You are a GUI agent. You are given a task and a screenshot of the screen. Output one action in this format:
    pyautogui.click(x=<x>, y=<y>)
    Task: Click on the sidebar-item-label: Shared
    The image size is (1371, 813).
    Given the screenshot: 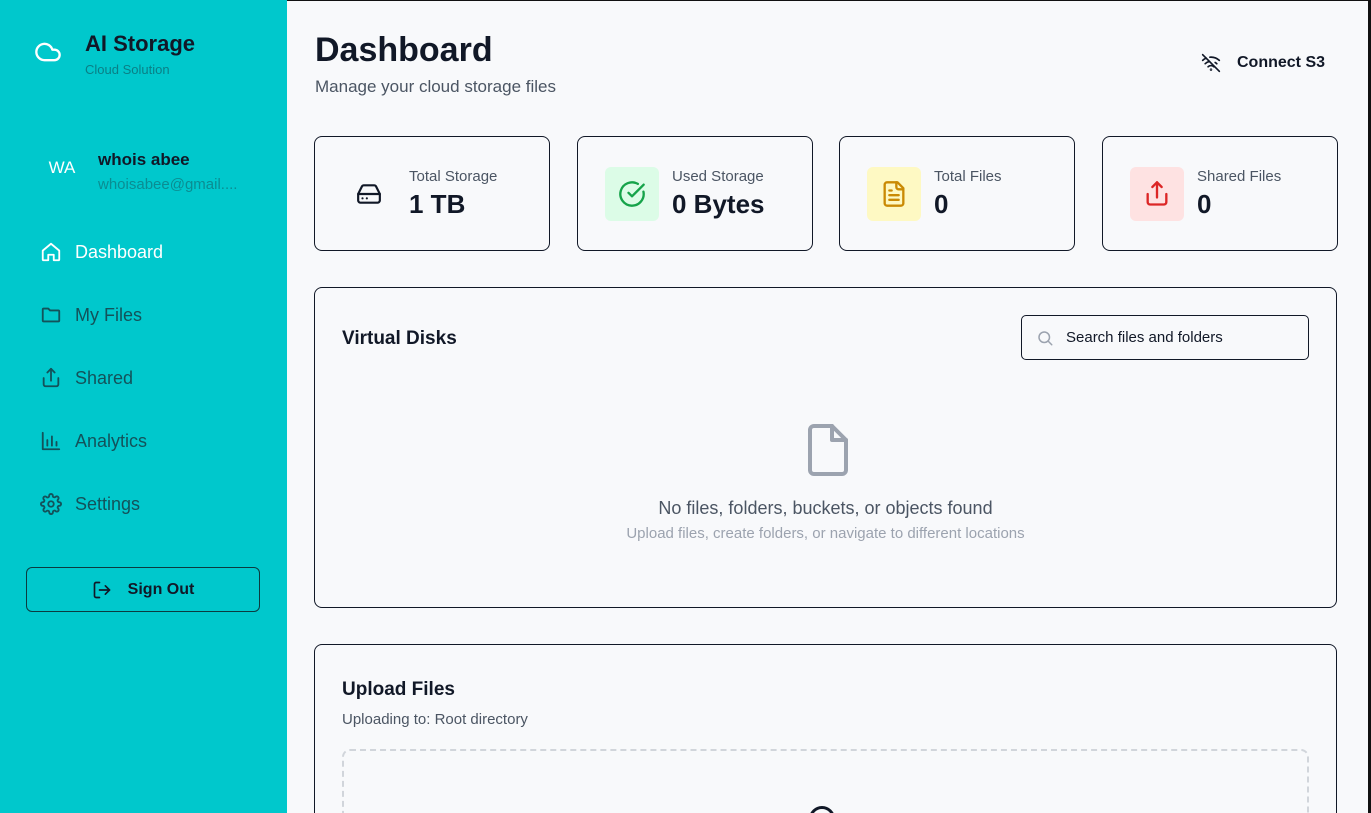 What is the action you would take?
    pyautogui.click(x=104, y=377)
    